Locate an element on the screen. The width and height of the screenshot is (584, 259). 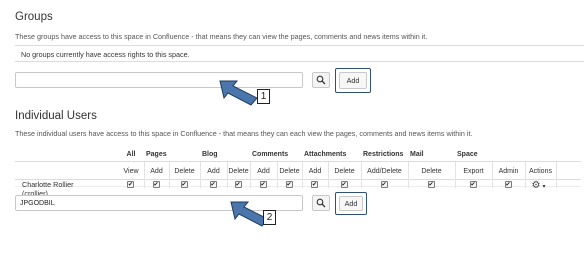
column-subheader: Export is located at coordinates (473, 171).